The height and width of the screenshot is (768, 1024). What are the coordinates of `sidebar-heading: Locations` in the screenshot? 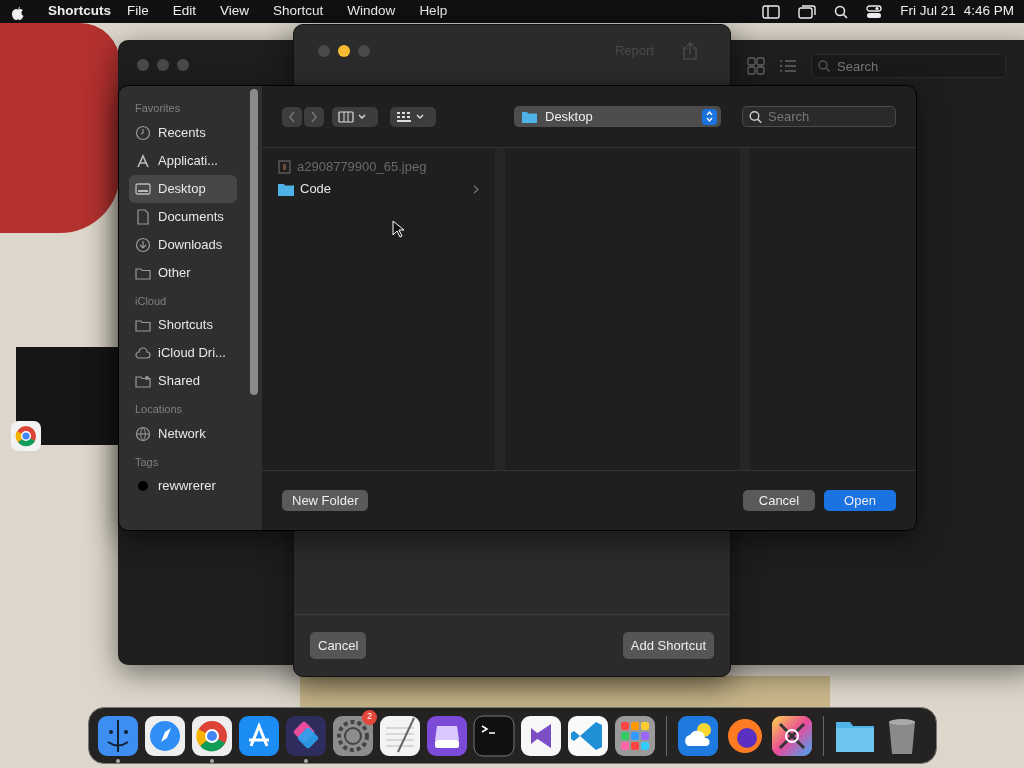 It's located at (159, 409).